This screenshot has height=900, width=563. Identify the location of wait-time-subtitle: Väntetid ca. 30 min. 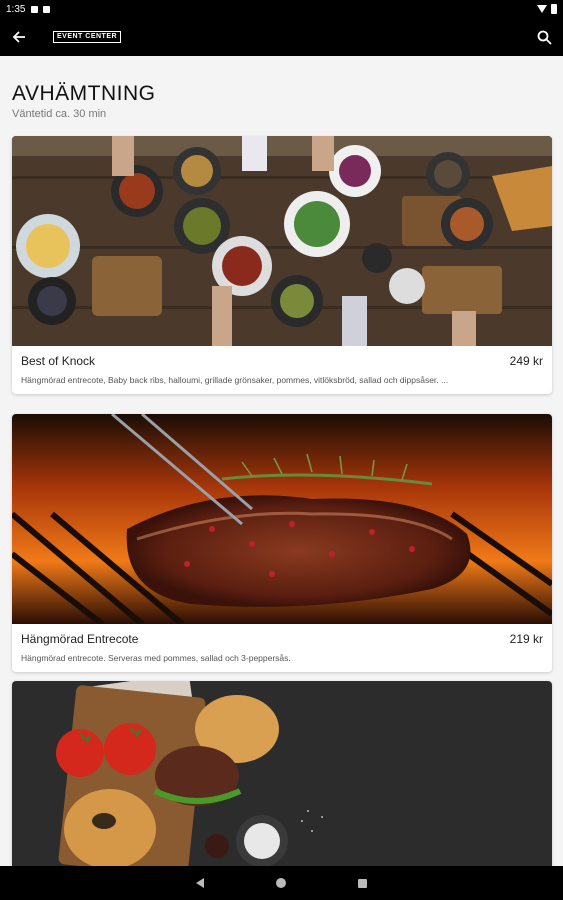
(59, 114).